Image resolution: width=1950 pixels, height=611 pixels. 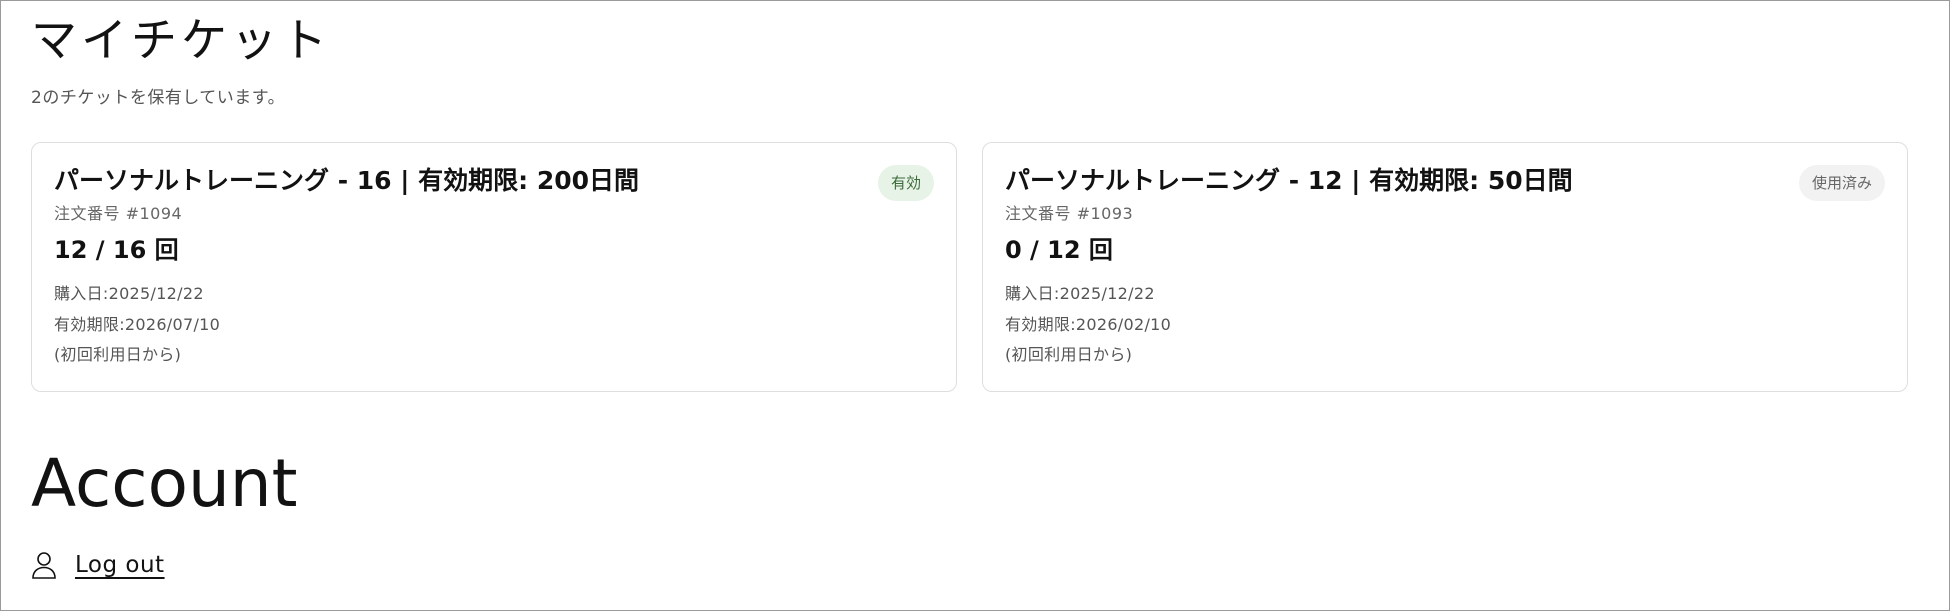 What do you see at coordinates (120, 565) in the screenshot?
I see `logout-label: Log out` at bounding box center [120, 565].